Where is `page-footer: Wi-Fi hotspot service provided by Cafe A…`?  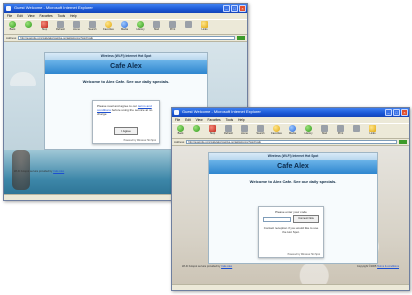 page-footer: Wi-Fi hotspot service provided by Cafe A… is located at coordinates (290, 266).